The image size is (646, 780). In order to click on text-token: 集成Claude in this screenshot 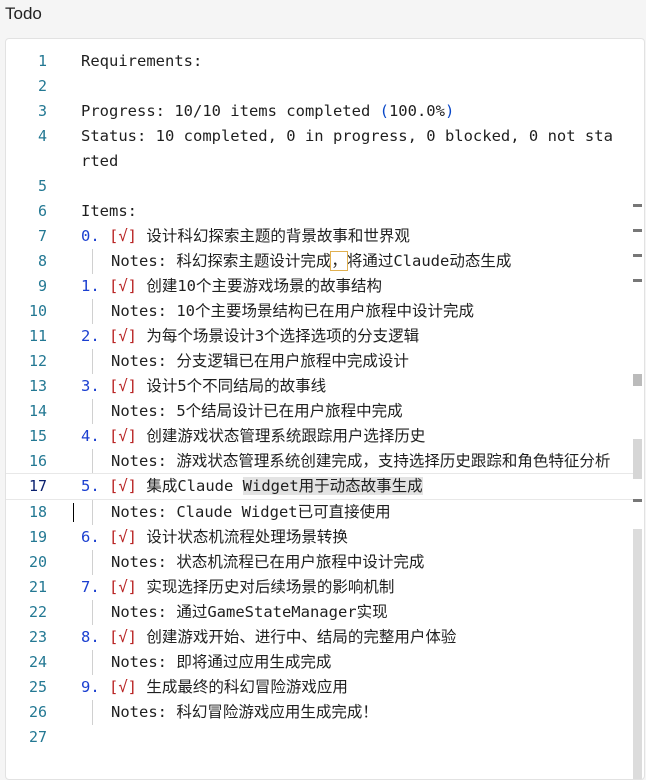, I will do `click(190, 486)`.